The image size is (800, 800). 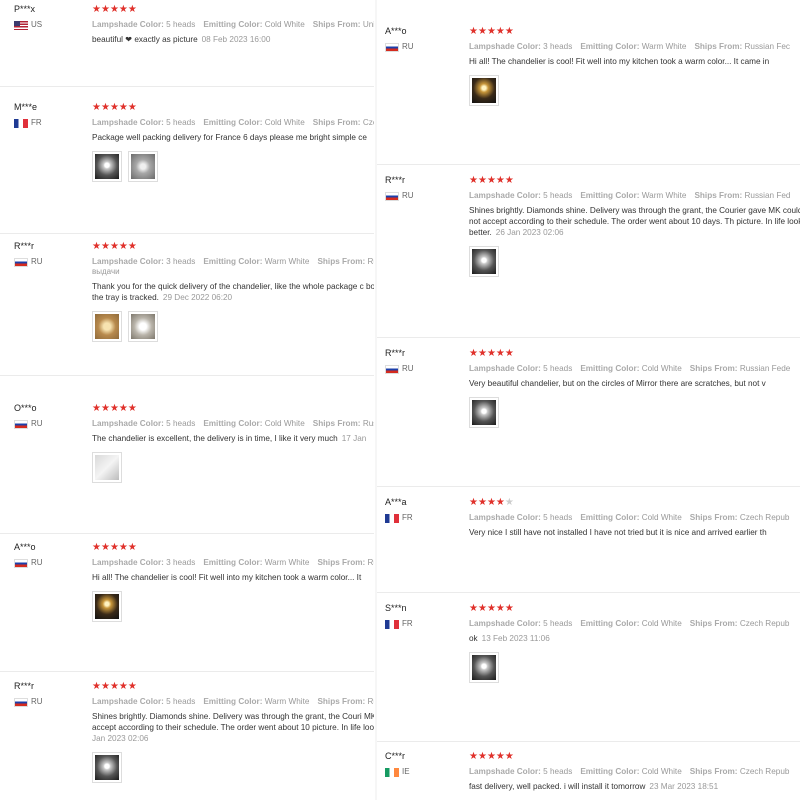 I want to click on review-separator, so click(x=187, y=533).